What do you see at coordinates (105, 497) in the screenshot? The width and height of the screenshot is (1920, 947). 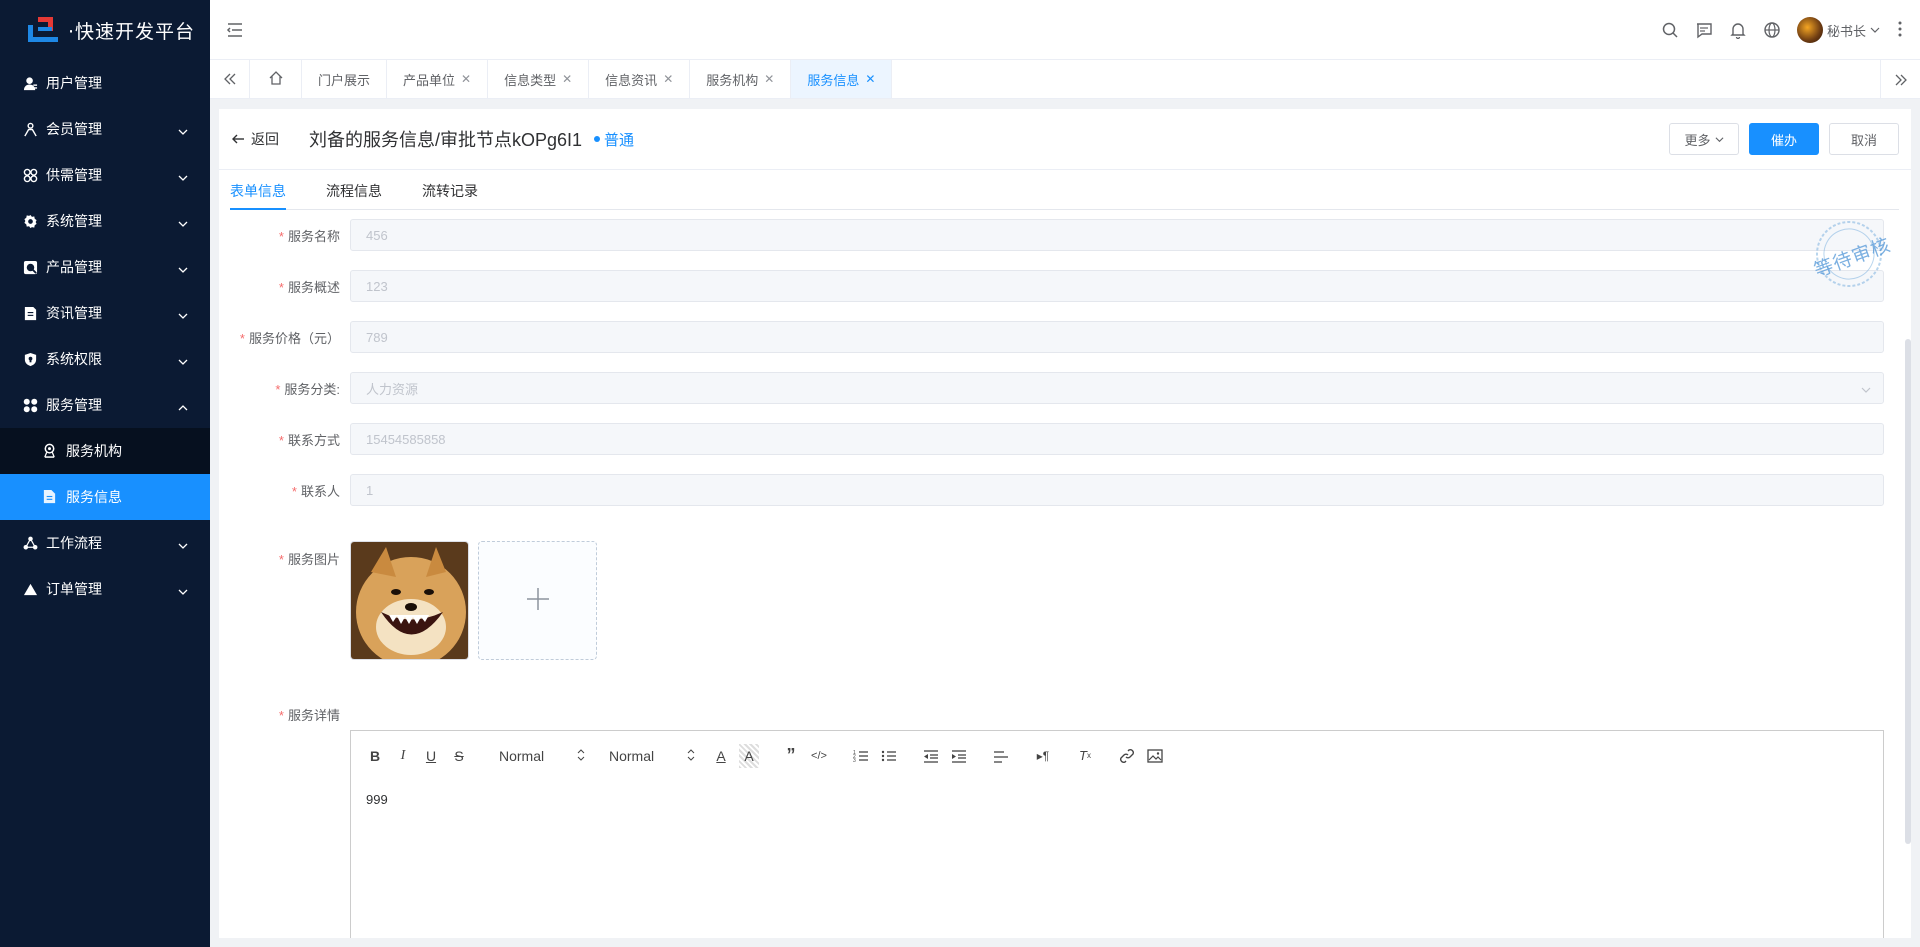 I see `sidebar-subitem: 服务信息` at bounding box center [105, 497].